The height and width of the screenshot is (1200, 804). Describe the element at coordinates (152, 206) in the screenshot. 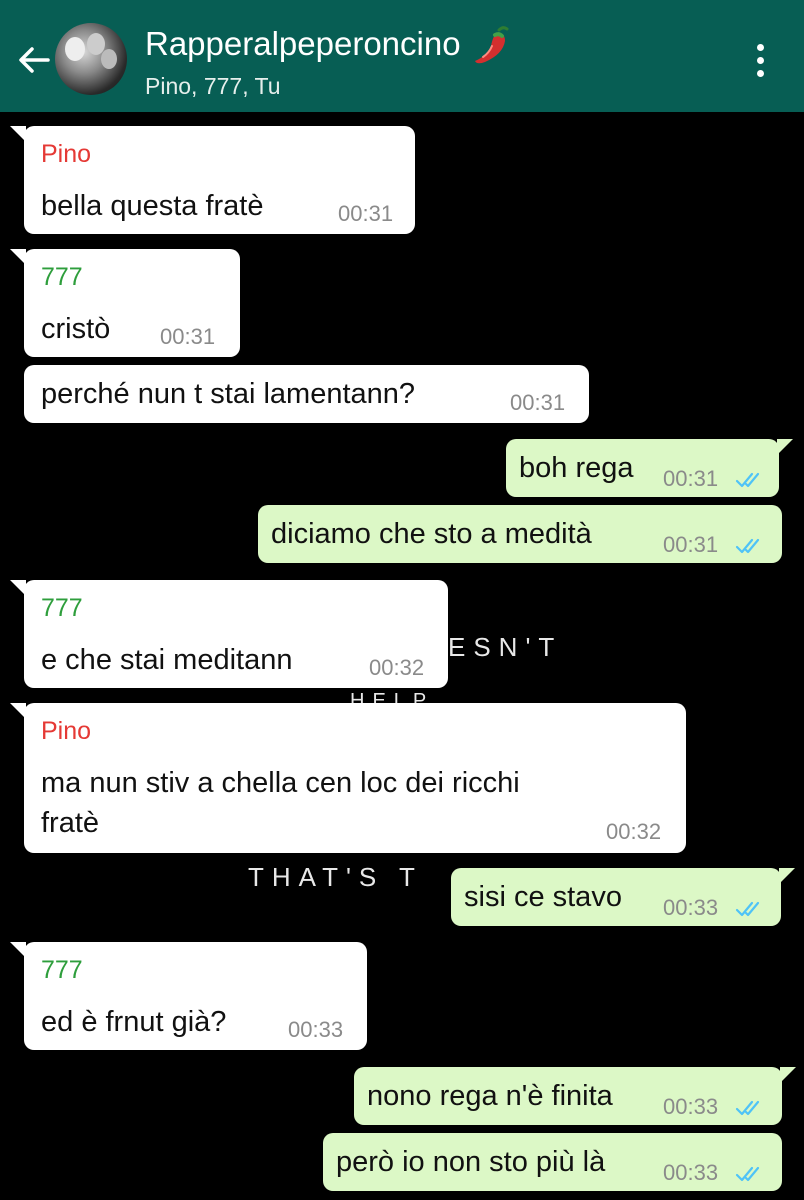

I see `message-text: bella questa fratè` at that location.